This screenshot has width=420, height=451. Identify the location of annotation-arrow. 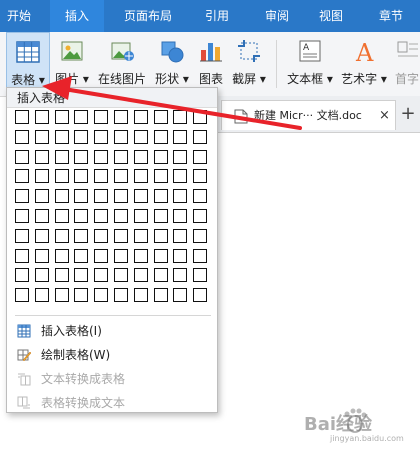
(172, 103).